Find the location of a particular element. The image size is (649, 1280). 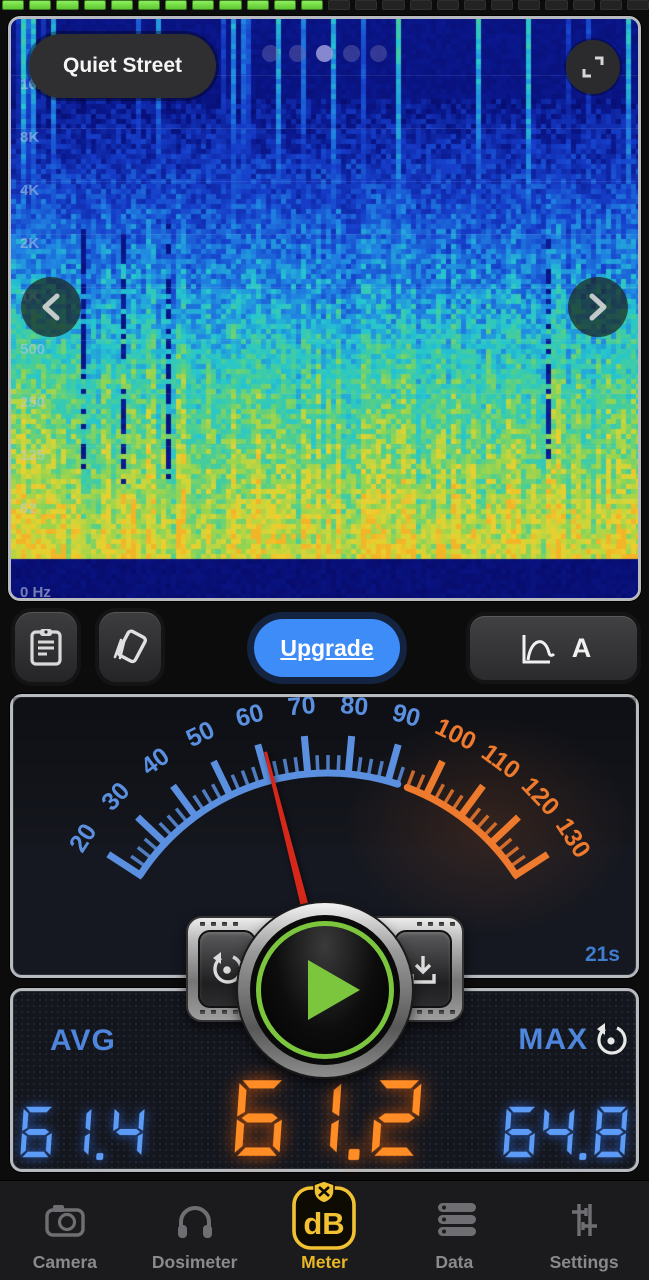

frequency-label: 125 is located at coordinates (33, 455).